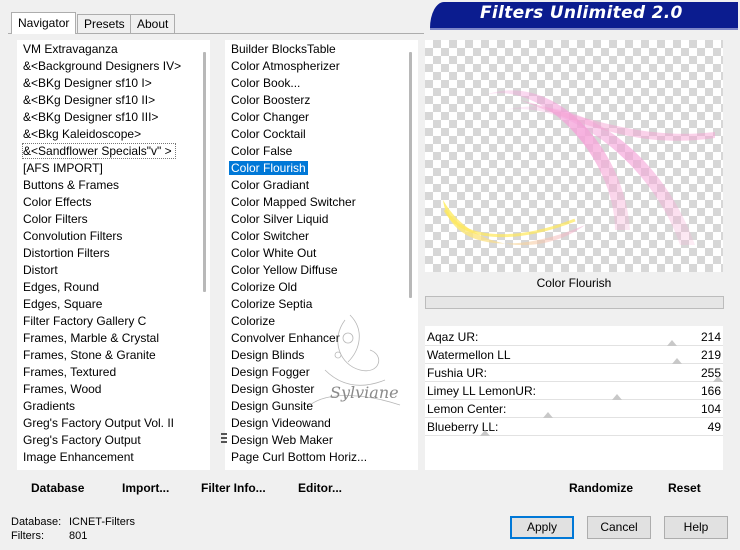  What do you see at coordinates (82, 134) in the screenshot?
I see `category-item-label: &<Bkg Kaleidoscope>` at bounding box center [82, 134].